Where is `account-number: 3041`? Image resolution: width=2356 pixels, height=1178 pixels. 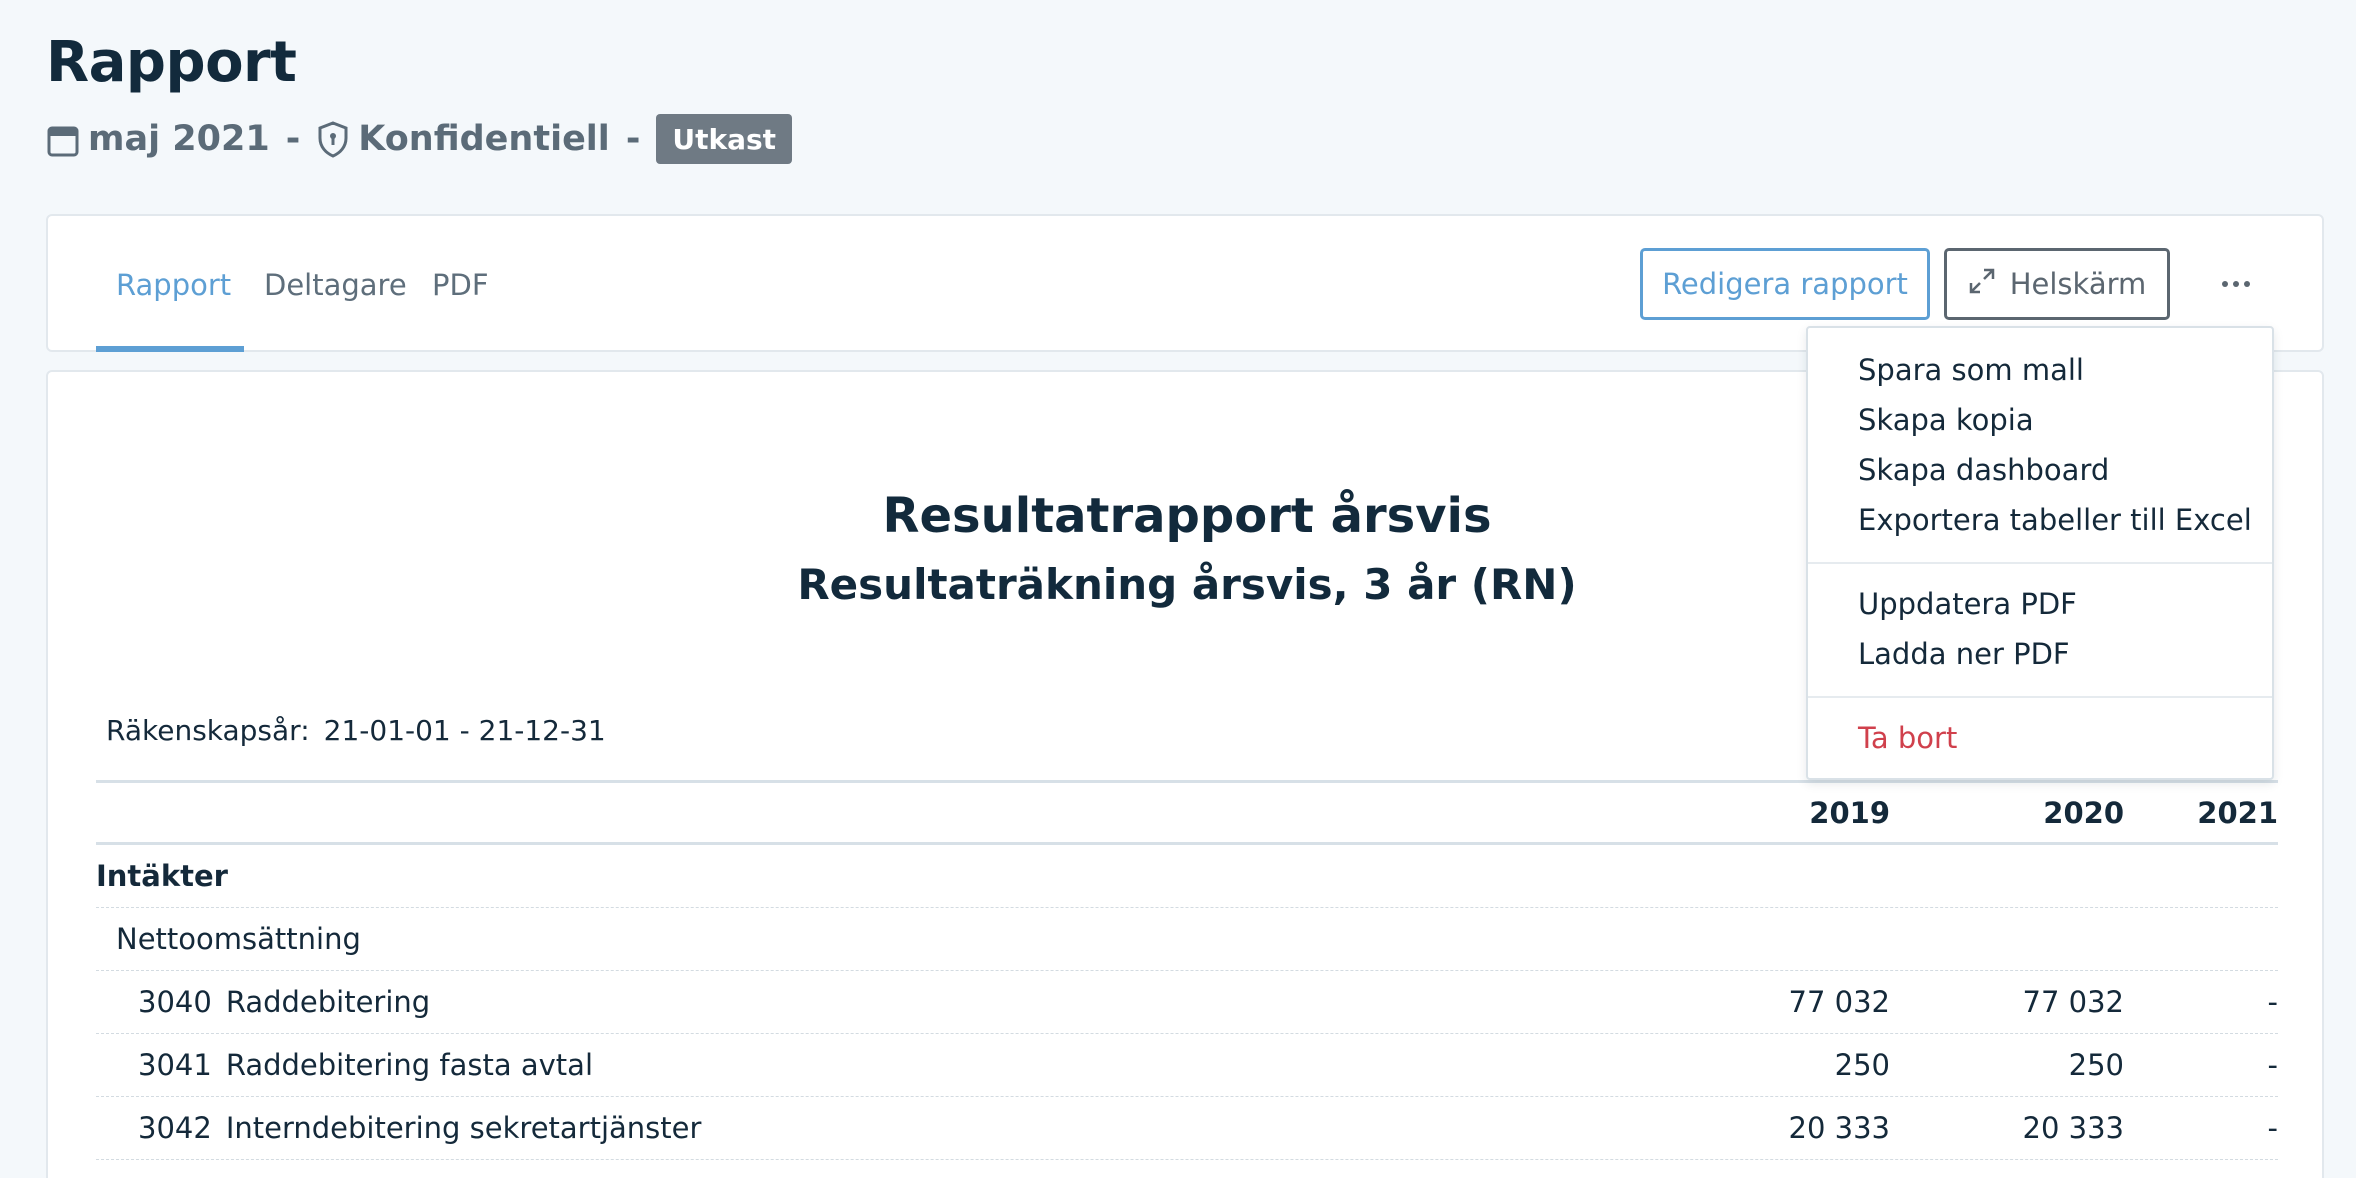
account-number: 3041 is located at coordinates (175, 1065).